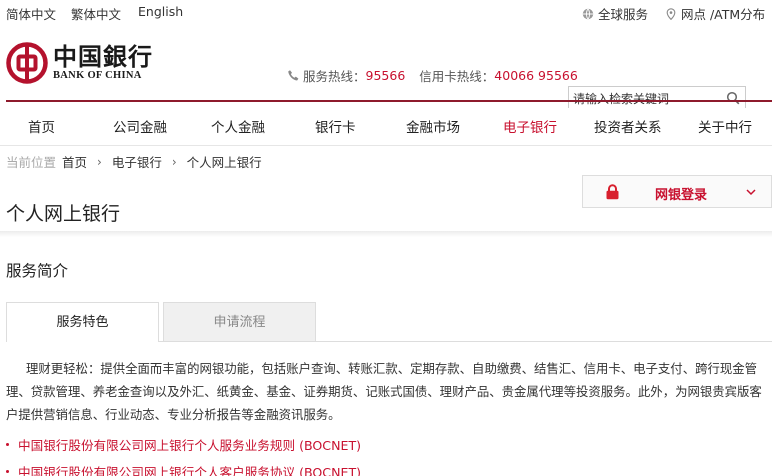 This screenshot has width=772, height=476. Describe the element at coordinates (530, 126) in the screenshot. I see `nav-item-e-banking: 电子银行` at that location.